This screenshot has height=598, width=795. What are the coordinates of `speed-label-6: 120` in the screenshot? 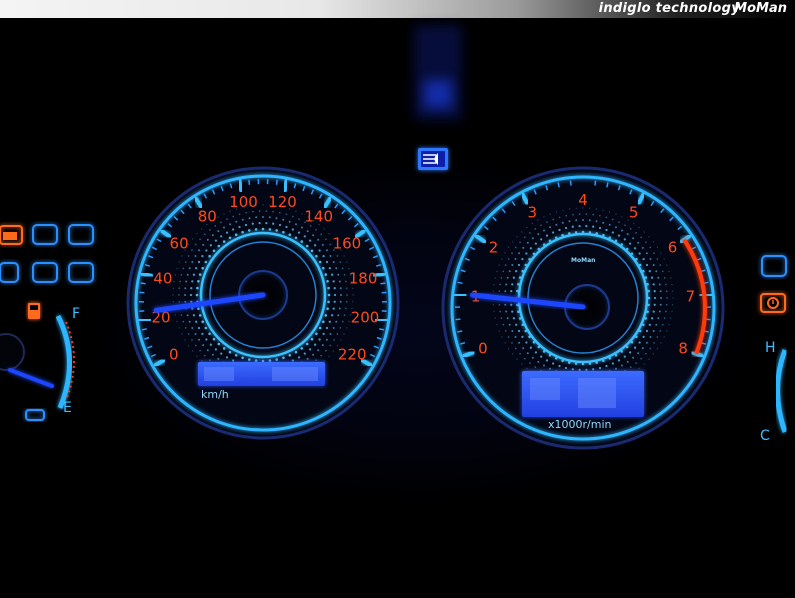 It's located at (282, 202).